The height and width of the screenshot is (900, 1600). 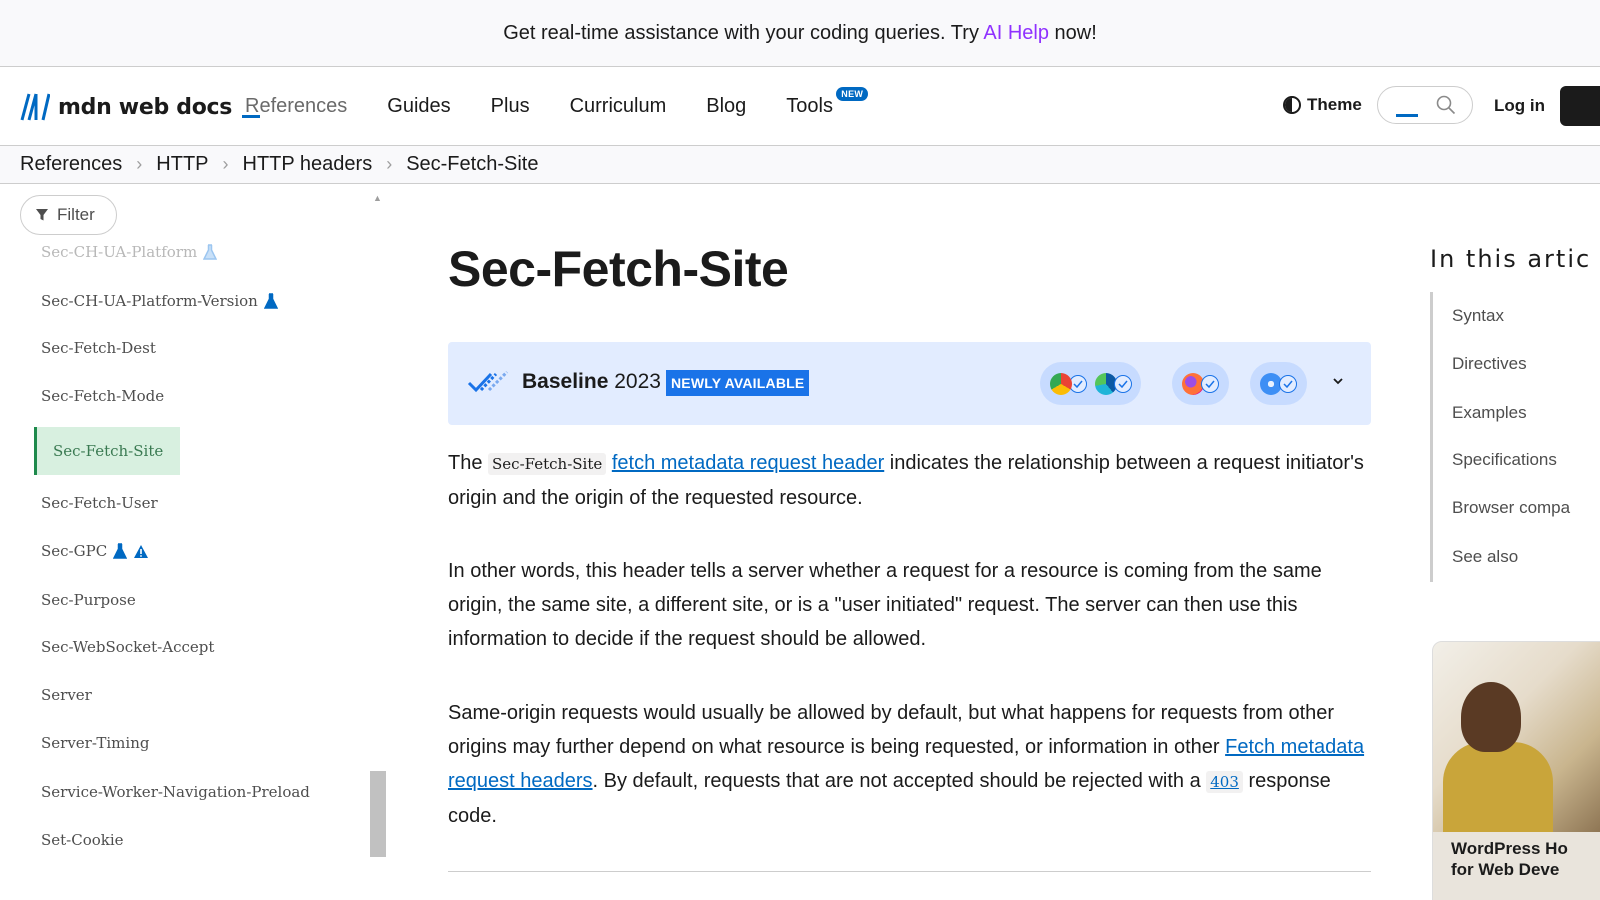 I want to click on section-divider, so click(x=909, y=871).